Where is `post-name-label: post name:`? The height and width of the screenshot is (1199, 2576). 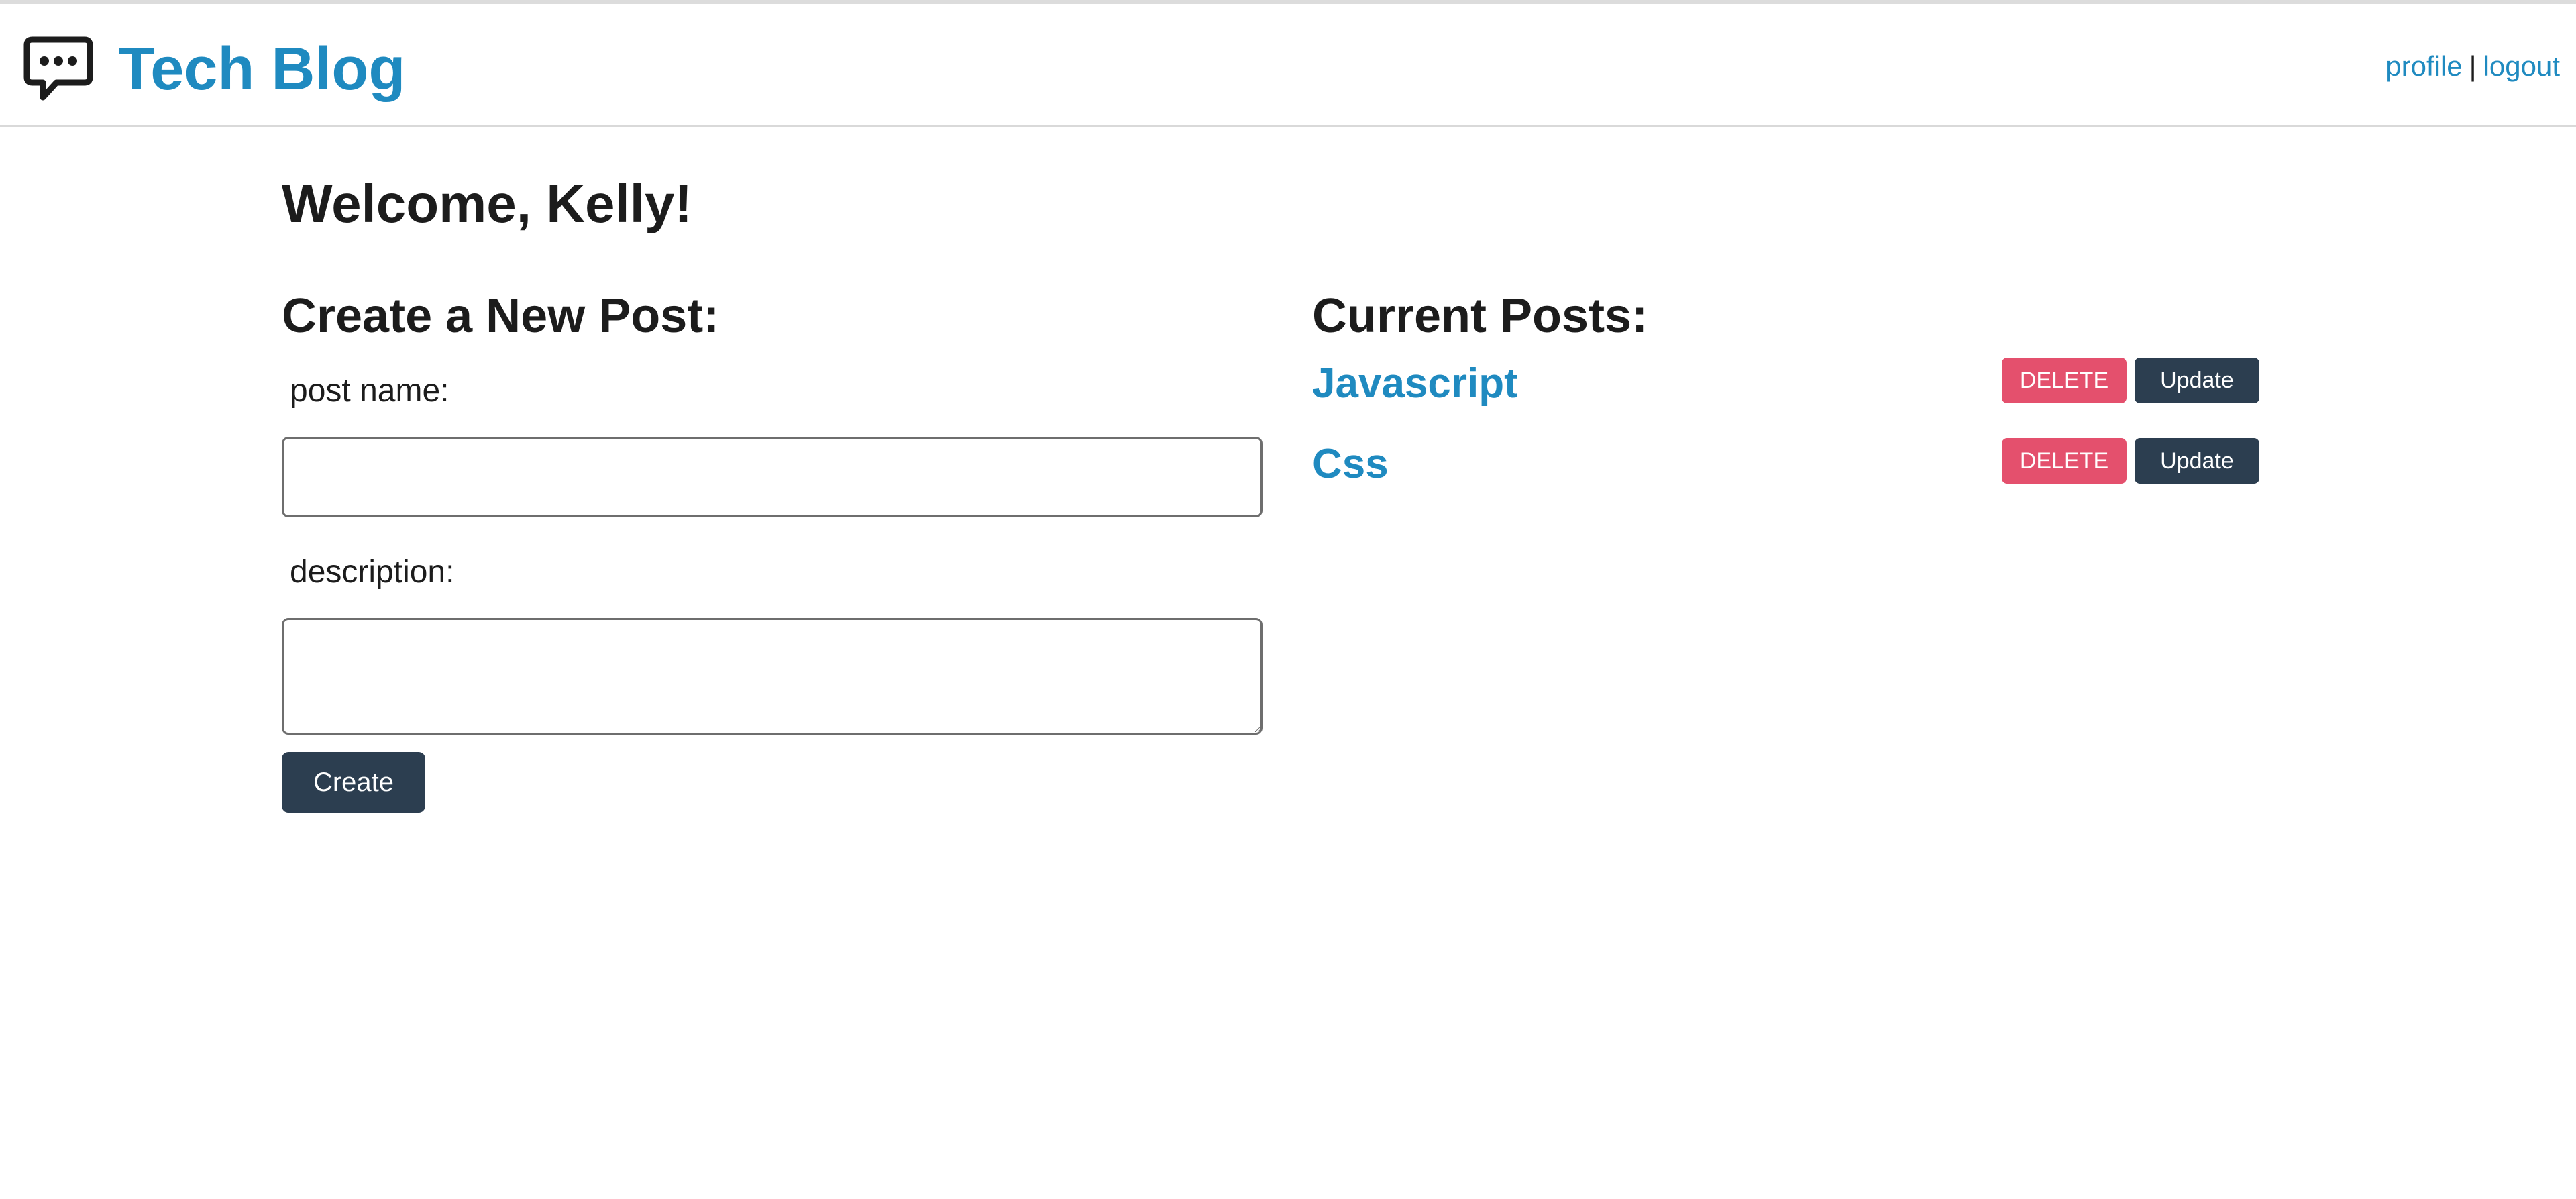 post-name-label: post name: is located at coordinates (369, 391).